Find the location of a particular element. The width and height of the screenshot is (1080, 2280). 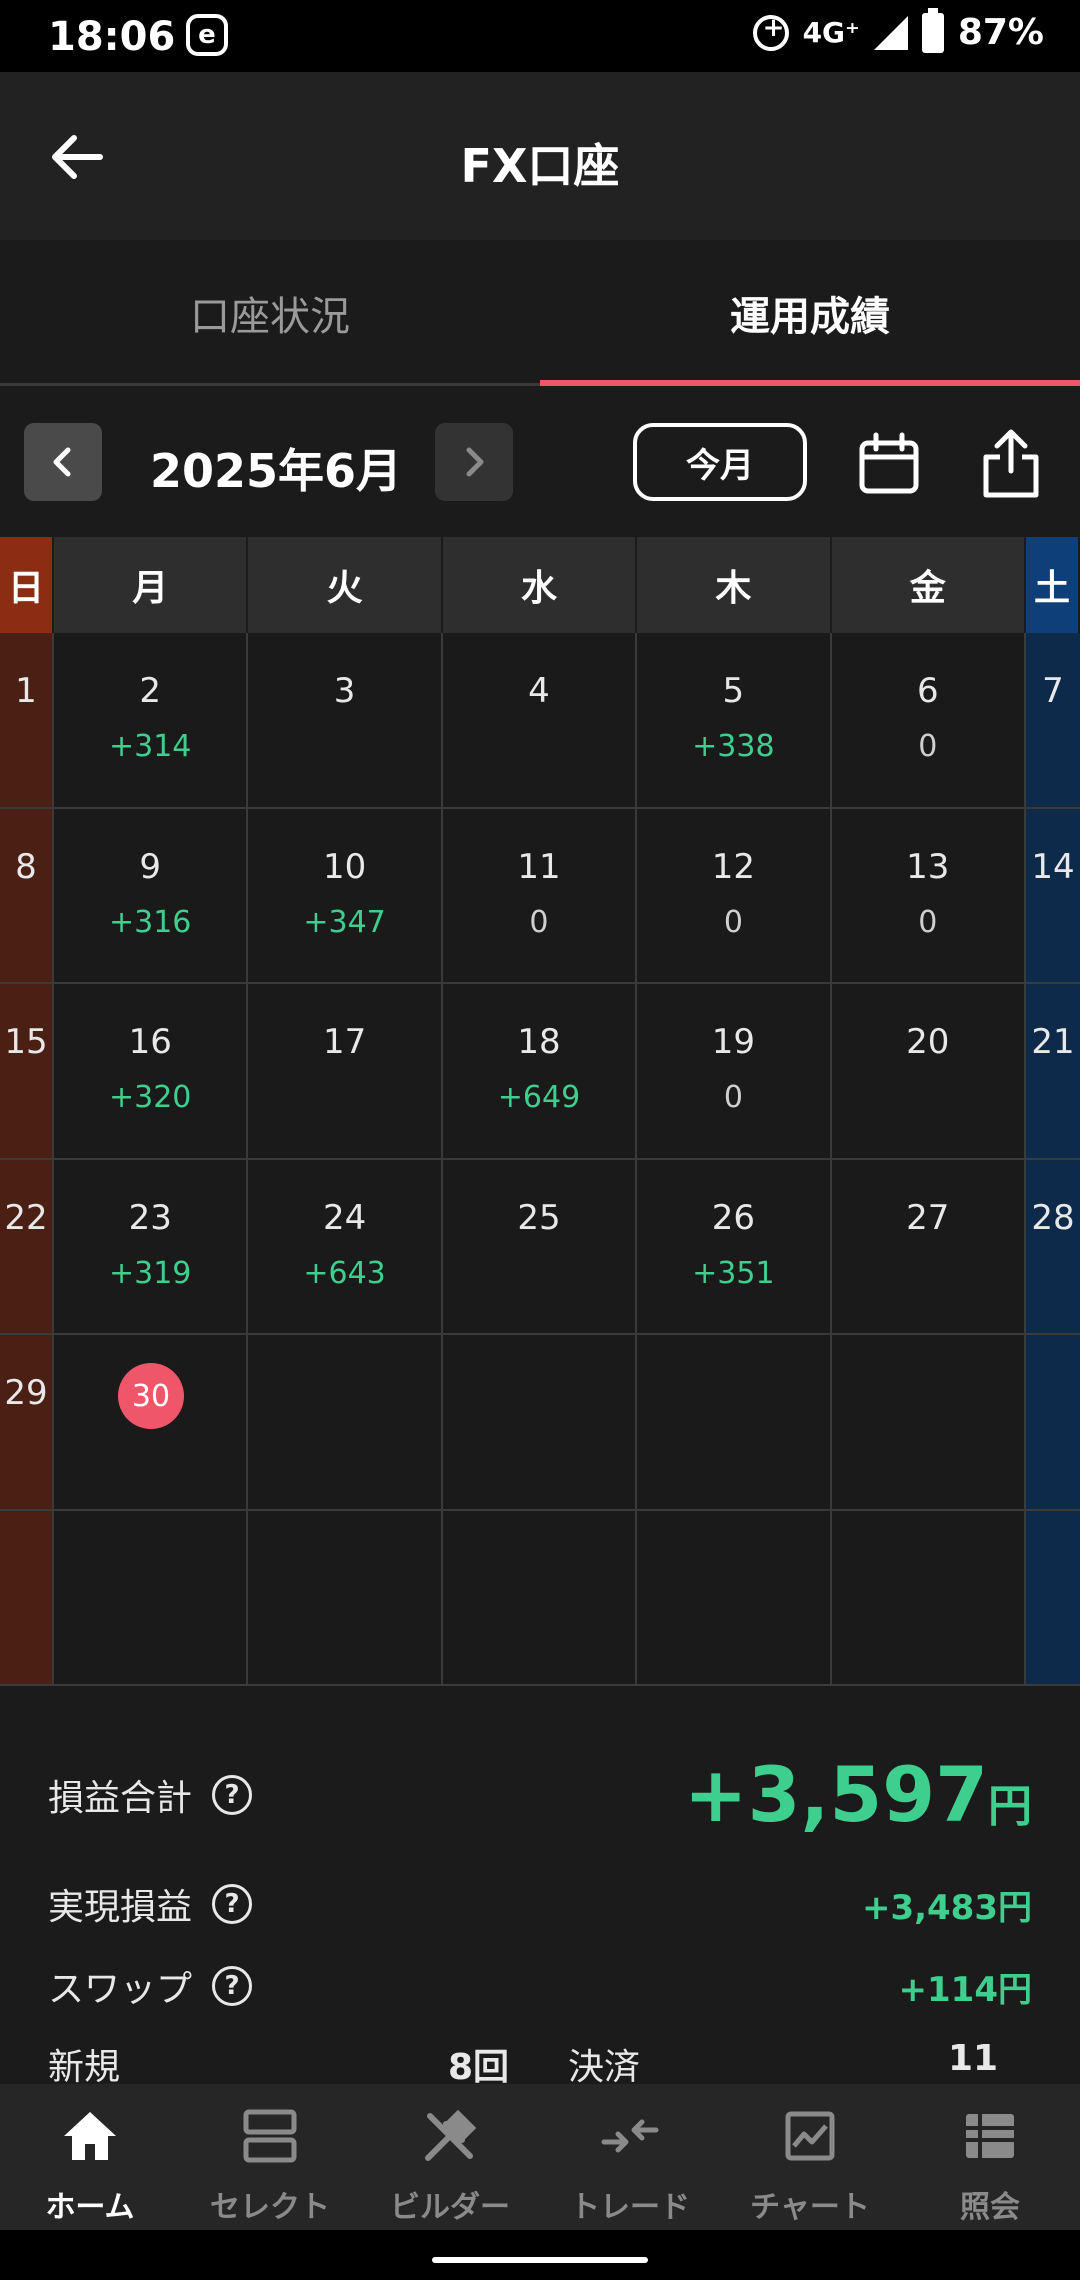

weekday-thu: 木 is located at coordinates (734, 585).